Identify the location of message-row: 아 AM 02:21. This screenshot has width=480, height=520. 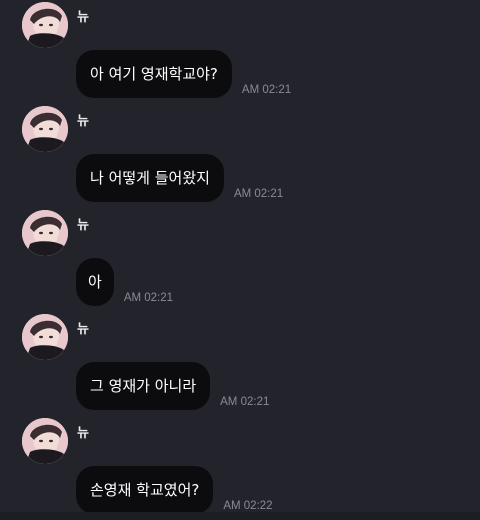
(124, 280).